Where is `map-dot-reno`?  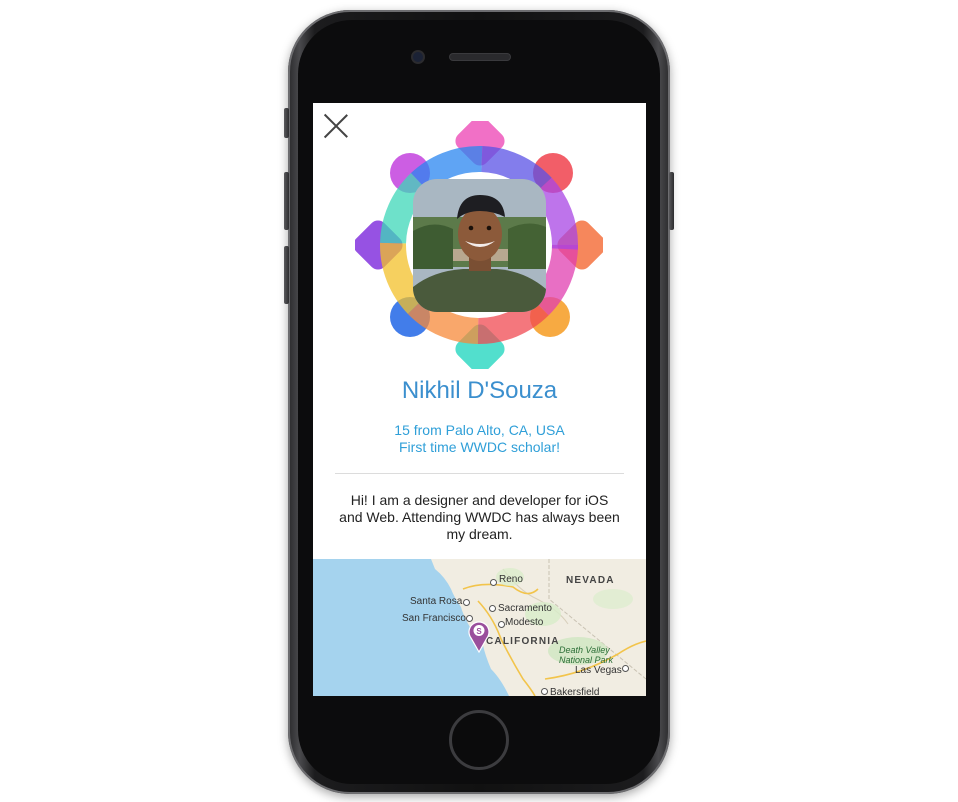 map-dot-reno is located at coordinates (493, 582).